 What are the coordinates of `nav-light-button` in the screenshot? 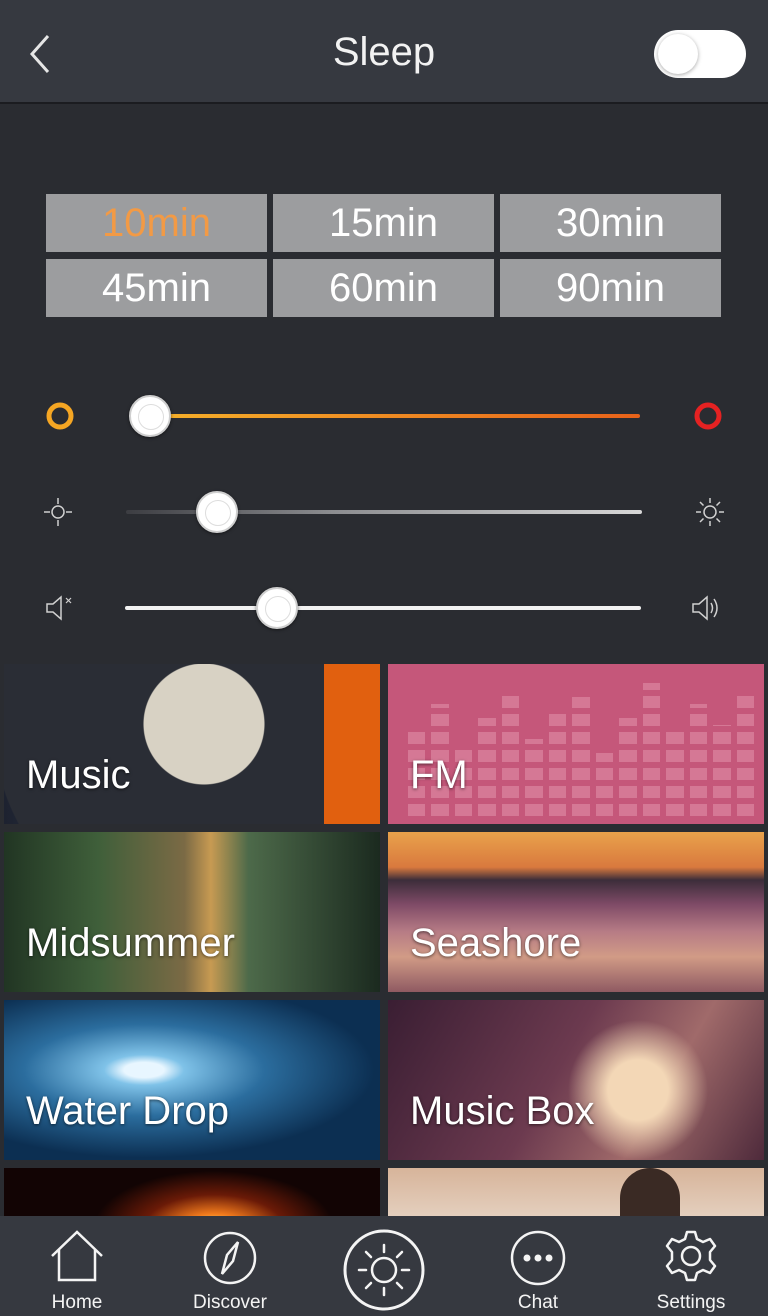 It's located at (384, 1270).